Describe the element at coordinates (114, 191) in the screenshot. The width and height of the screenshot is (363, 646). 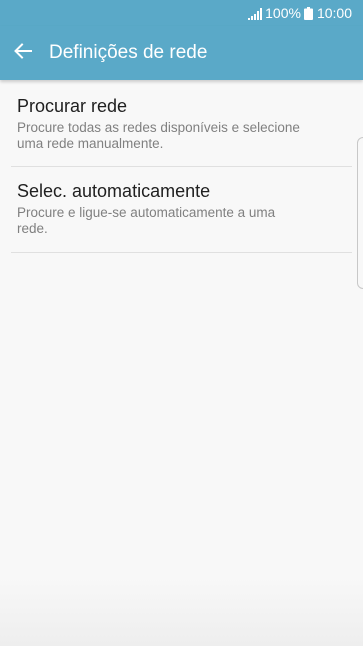
I see `list-item-title: Selec. automaticamente` at that location.